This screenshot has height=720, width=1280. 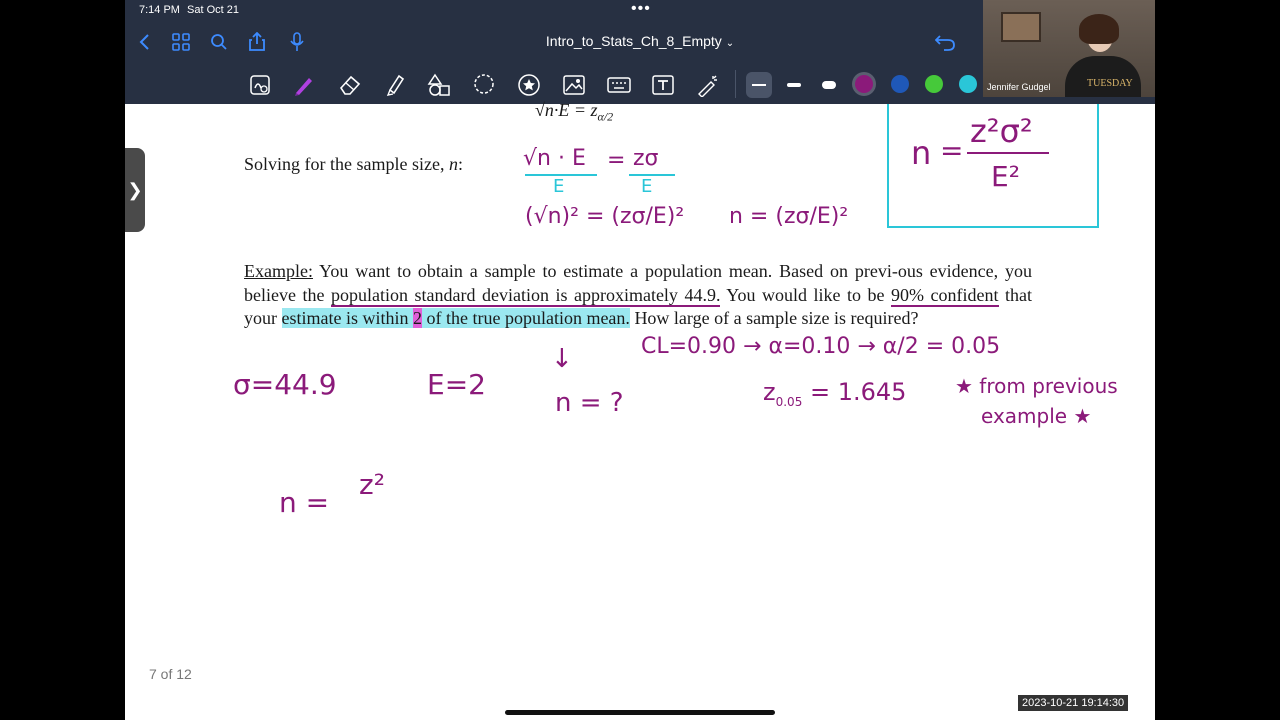 What do you see at coordinates (213, 10) in the screenshot?
I see `status-date: Sat Oct 21` at bounding box center [213, 10].